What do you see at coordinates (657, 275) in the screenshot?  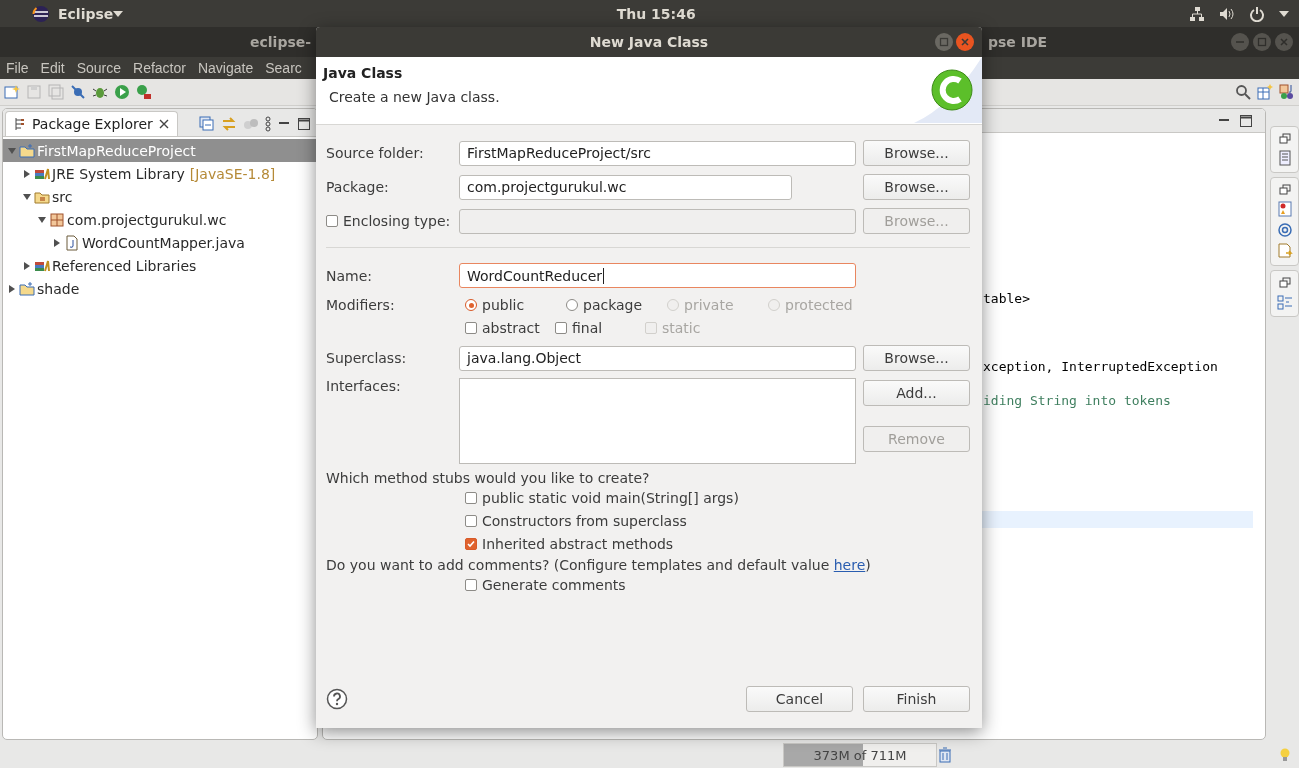 I see `name-field: WordCountReducer` at bounding box center [657, 275].